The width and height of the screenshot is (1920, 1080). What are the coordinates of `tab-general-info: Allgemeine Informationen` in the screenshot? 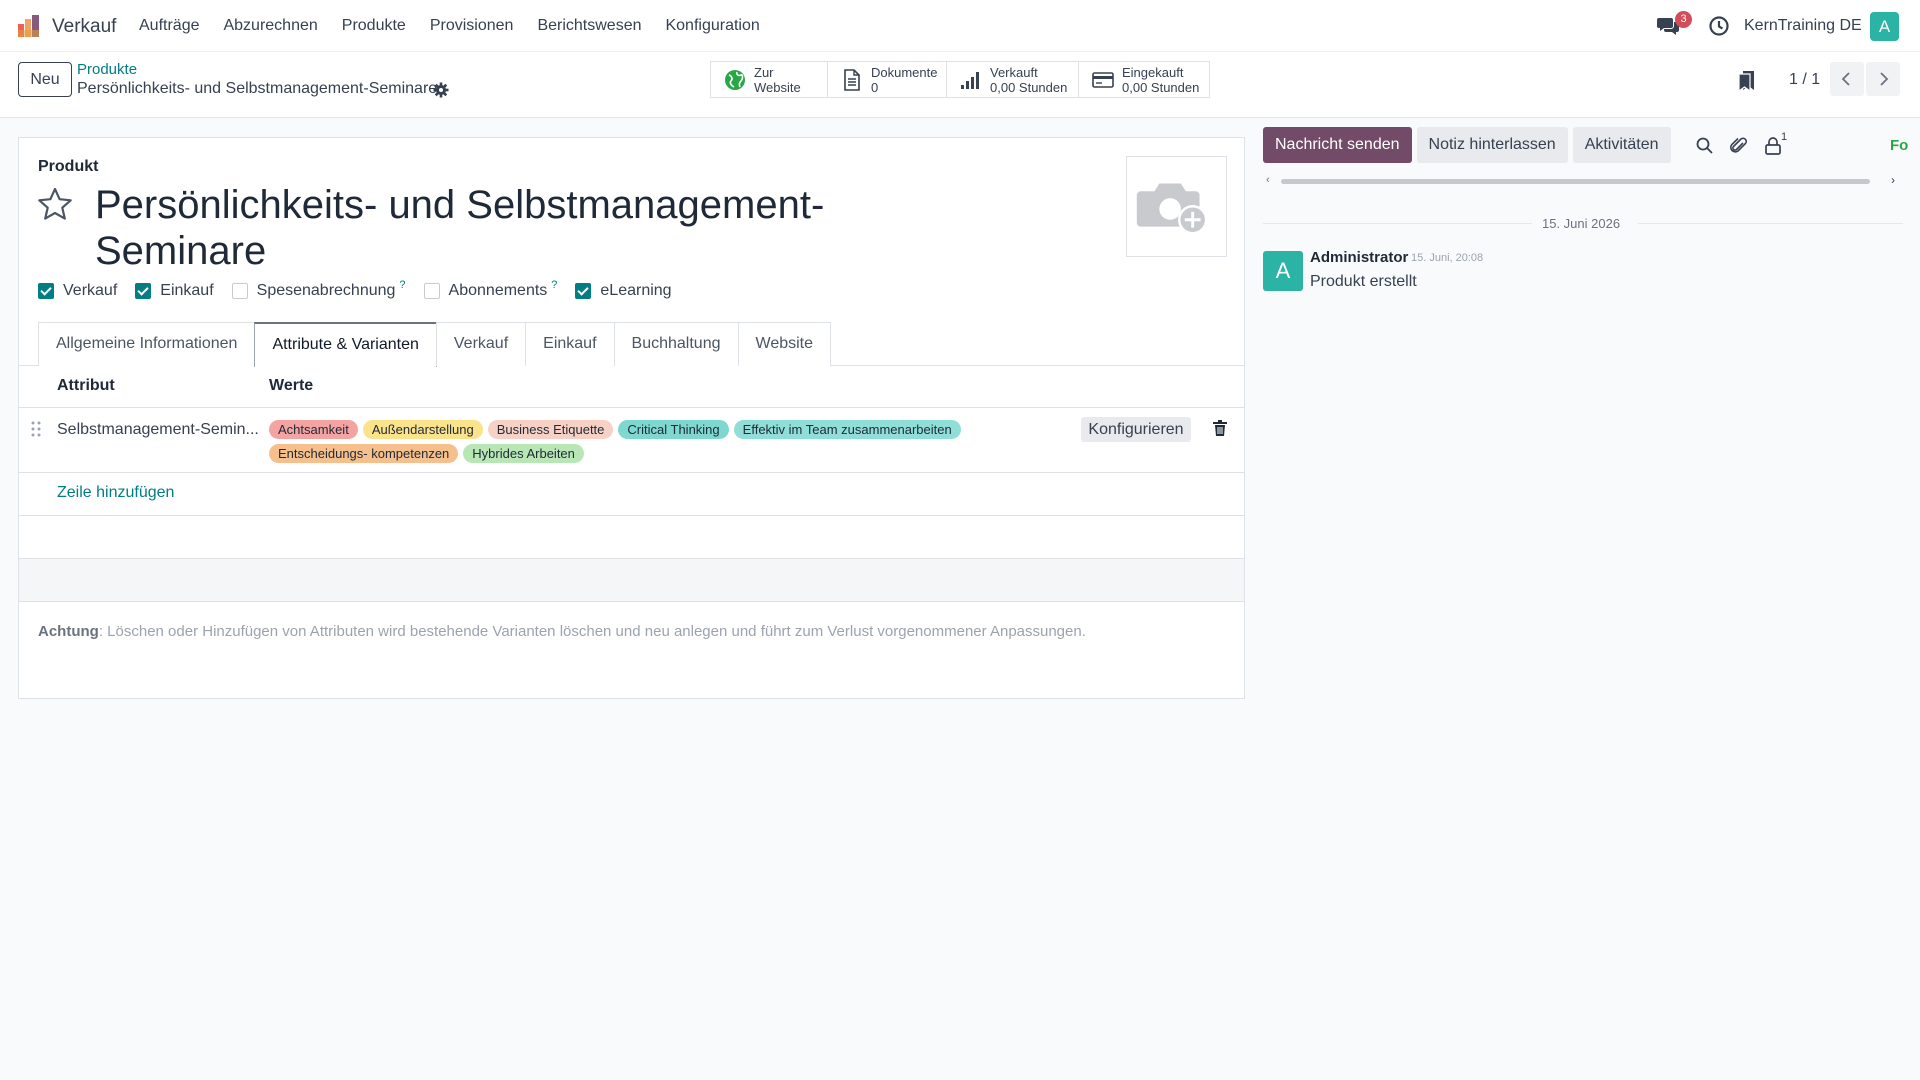 It's located at (147, 344).